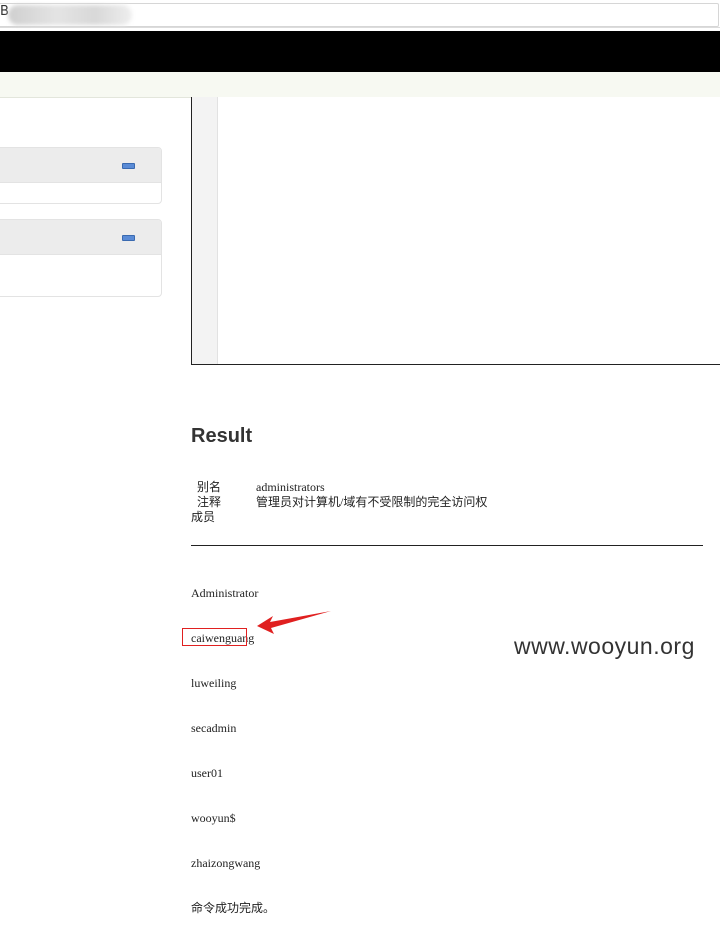  What do you see at coordinates (203, 517) in the screenshot?
I see `members-label: 成员` at bounding box center [203, 517].